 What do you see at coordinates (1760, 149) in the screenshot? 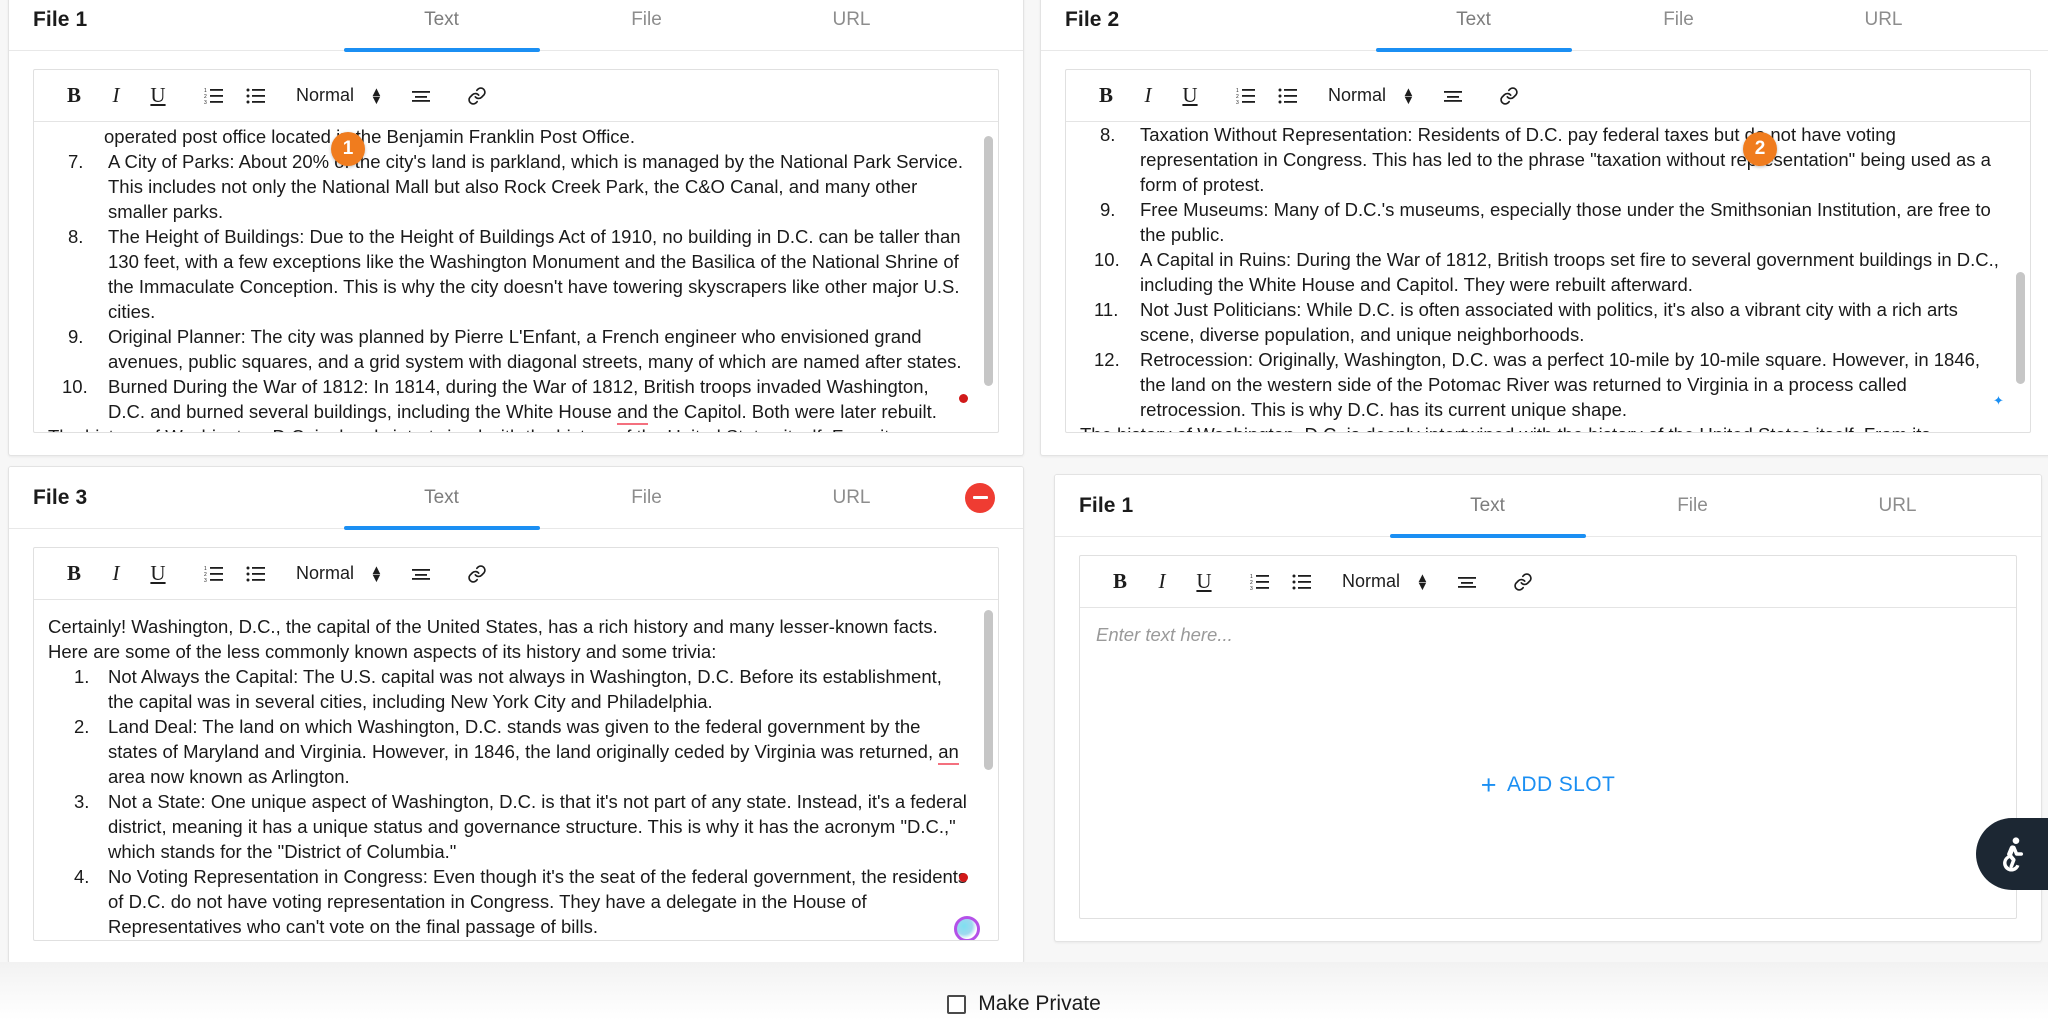
I see `step-marker-2: 2` at bounding box center [1760, 149].